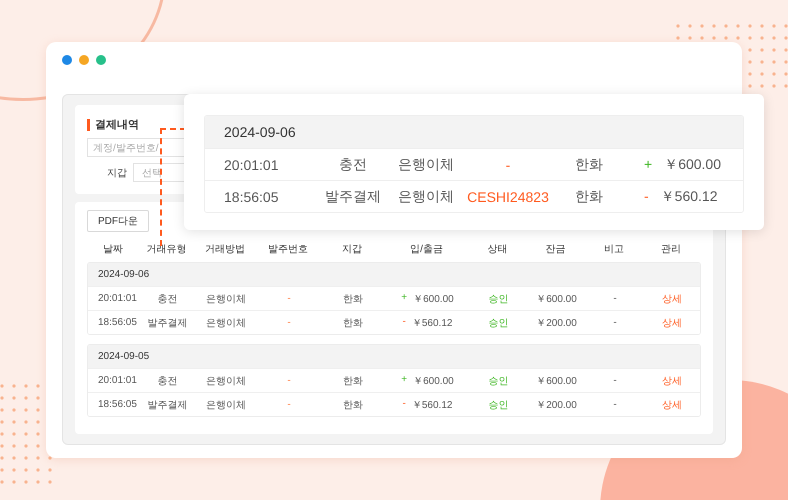 The width and height of the screenshot is (788, 500). What do you see at coordinates (118, 221) in the screenshot?
I see `pdf-download-button: PDF다운` at bounding box center [118, 221].